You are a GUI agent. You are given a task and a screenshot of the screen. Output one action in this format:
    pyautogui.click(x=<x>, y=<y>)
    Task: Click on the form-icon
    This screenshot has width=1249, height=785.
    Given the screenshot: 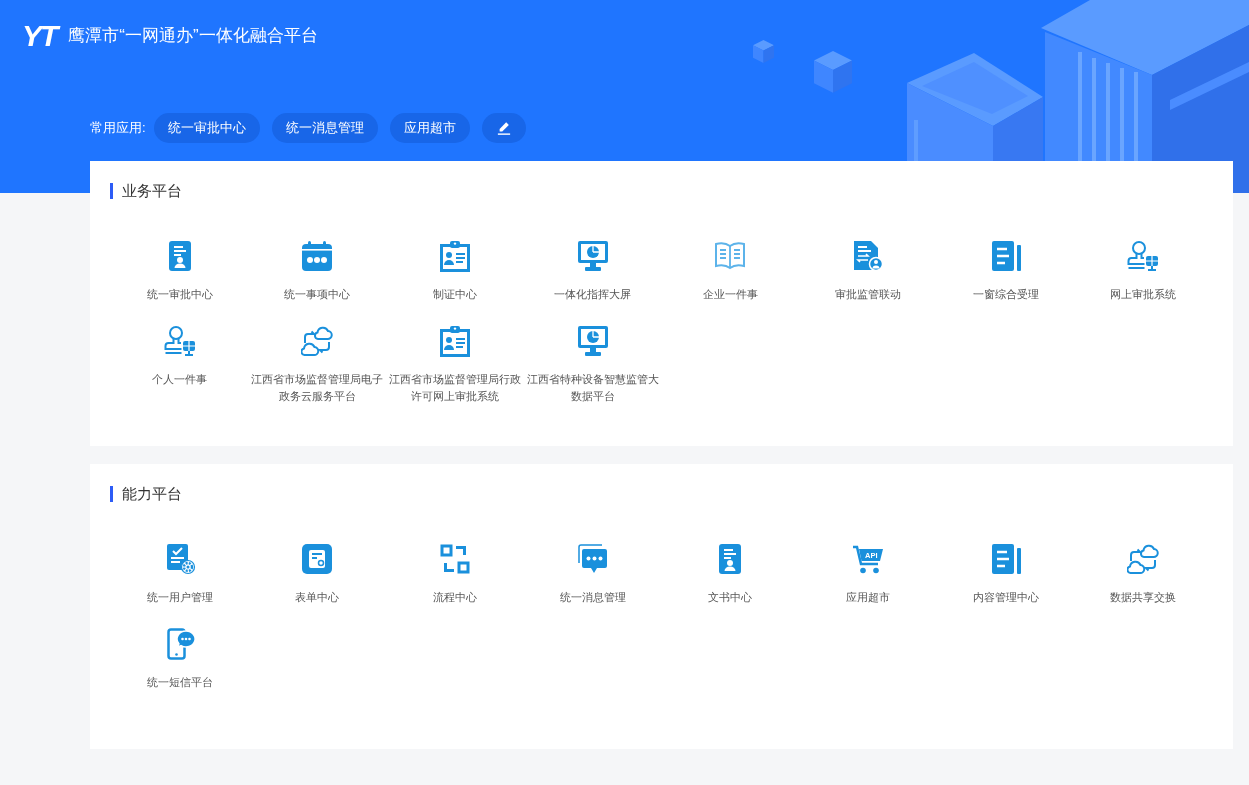 What is the action you would take?
    pyautogui.click(x=317, y=559)
    